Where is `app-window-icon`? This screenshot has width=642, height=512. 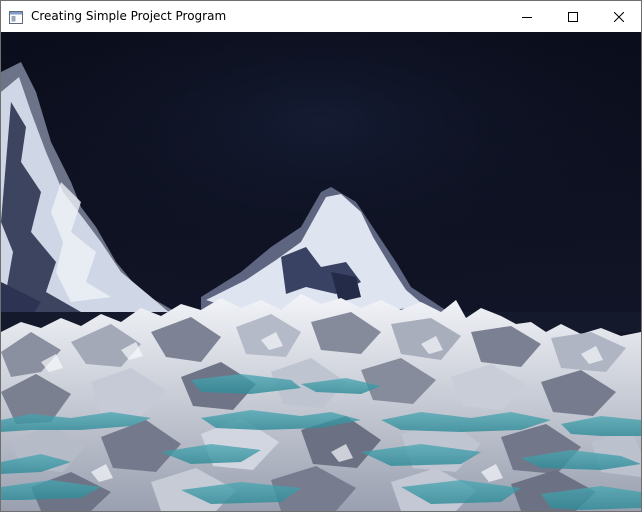
app-window-icon is located at coordinates (16, 16).